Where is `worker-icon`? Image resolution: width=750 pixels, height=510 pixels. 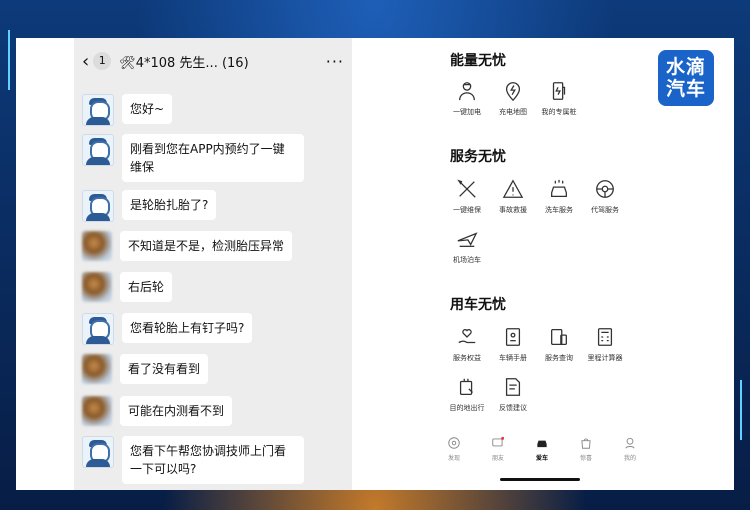
worker-icon is located at coordinates (467, 91).